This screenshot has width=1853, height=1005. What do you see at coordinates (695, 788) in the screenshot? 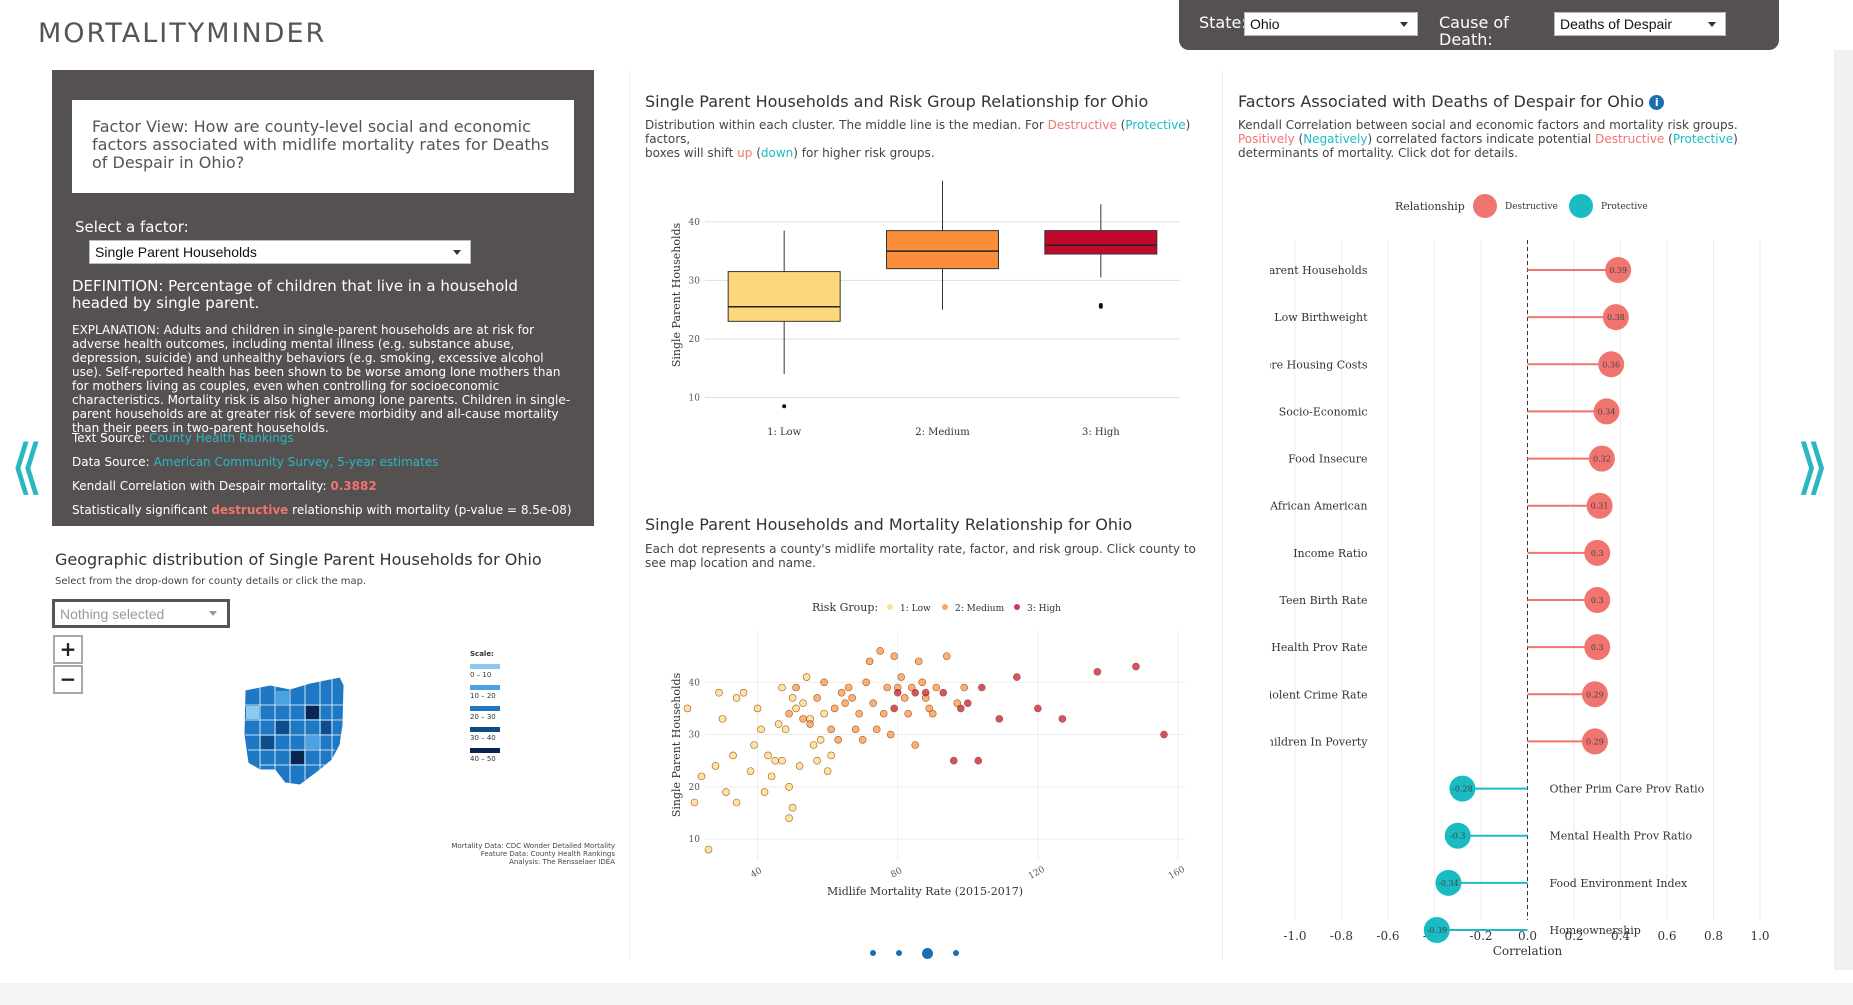
I see `y-tick-label: 20` at bounding box center [695, 788].